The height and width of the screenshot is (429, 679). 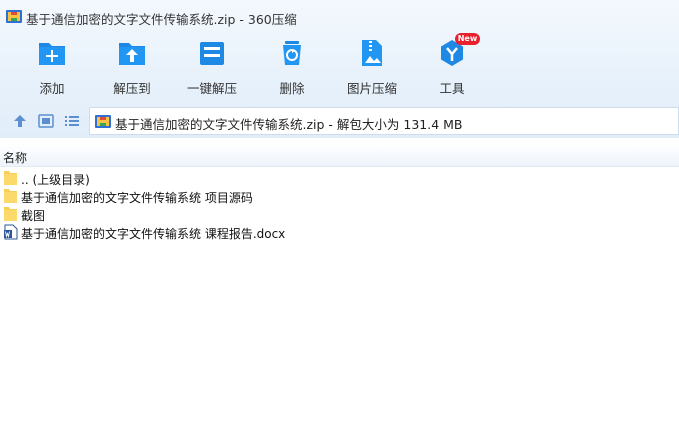 What do you see at coordinates (211, 88) in the screenshot?
I see `one-click-extract-label: 一键解压` at bounding box center [211, 88].